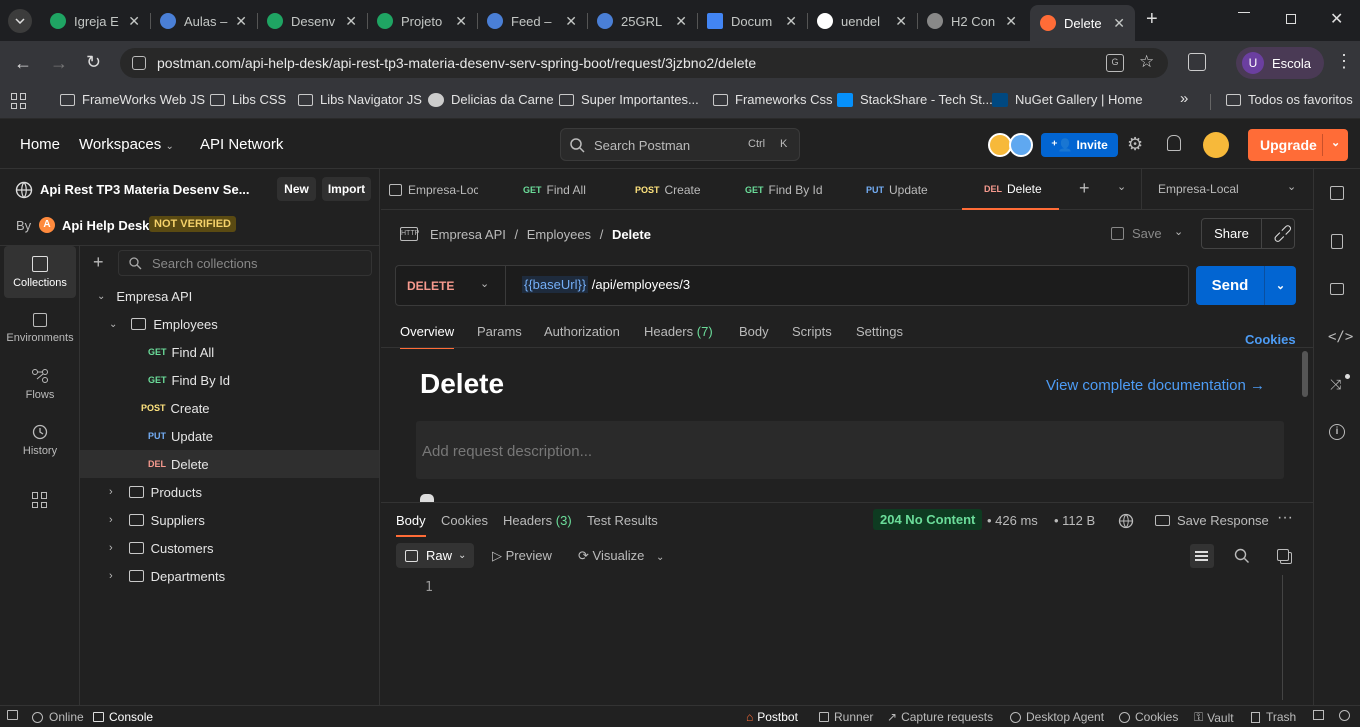 The width and height of the screenshot is (1360, 727). What do you see at coordinates (296, 189) in the screenshot?
I see `new-button: New` at bounding box center [296, 189].